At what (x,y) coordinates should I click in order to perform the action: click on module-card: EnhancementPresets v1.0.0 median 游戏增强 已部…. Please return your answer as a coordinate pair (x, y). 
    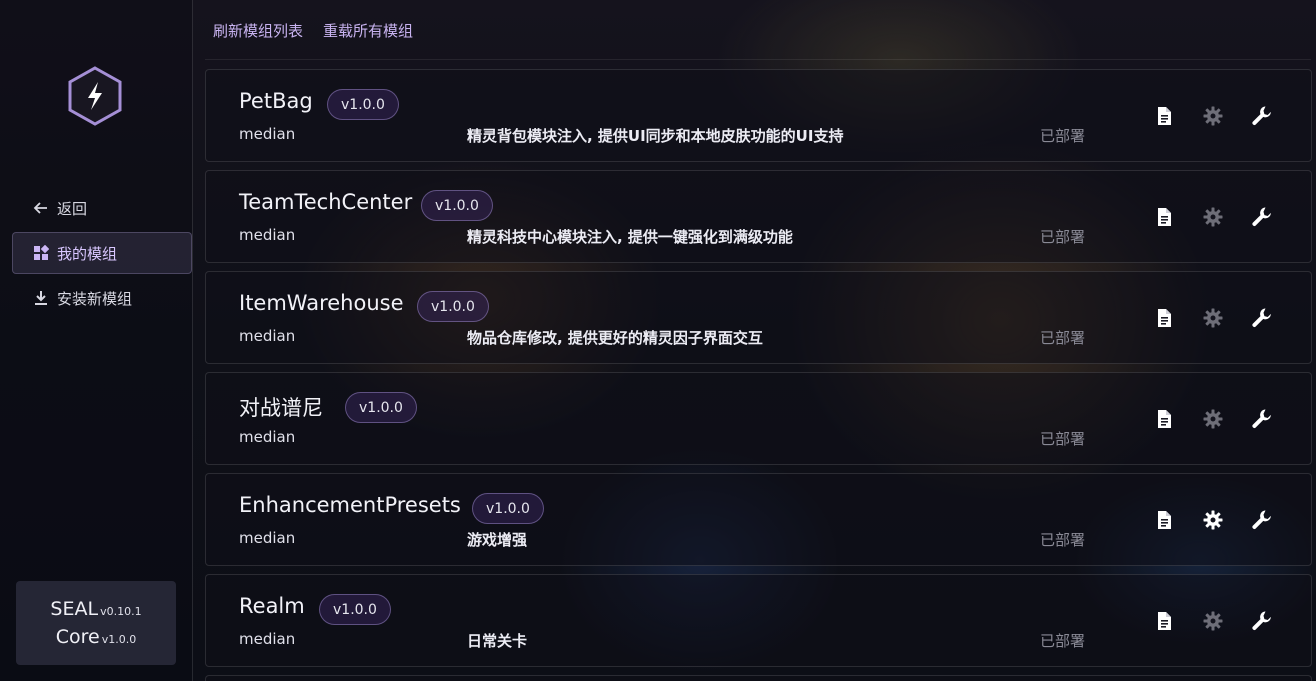
    Looking at the image, I should click on (758, 519).